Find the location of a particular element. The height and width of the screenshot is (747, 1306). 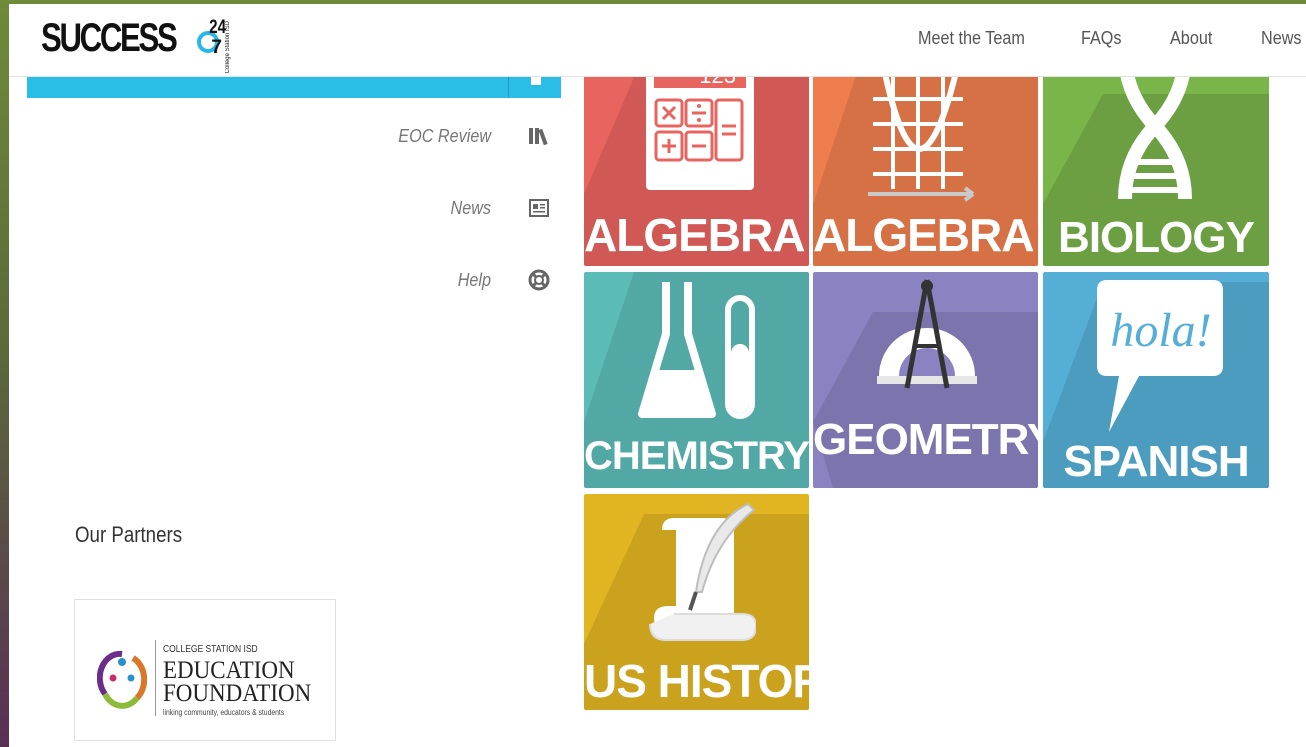

tile-label: GEOMETRY is located at coordinates (925, 439).